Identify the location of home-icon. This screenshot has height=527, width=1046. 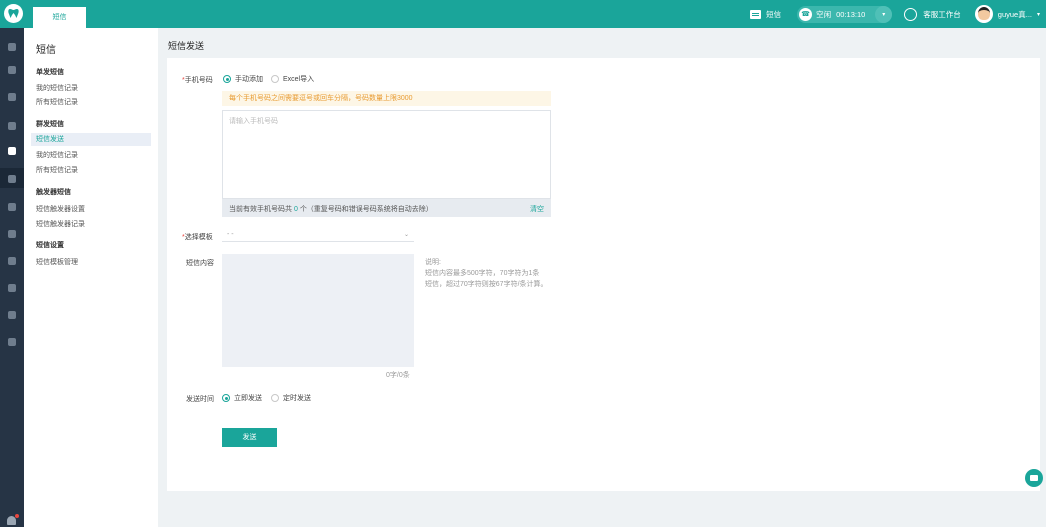
(12, 47).